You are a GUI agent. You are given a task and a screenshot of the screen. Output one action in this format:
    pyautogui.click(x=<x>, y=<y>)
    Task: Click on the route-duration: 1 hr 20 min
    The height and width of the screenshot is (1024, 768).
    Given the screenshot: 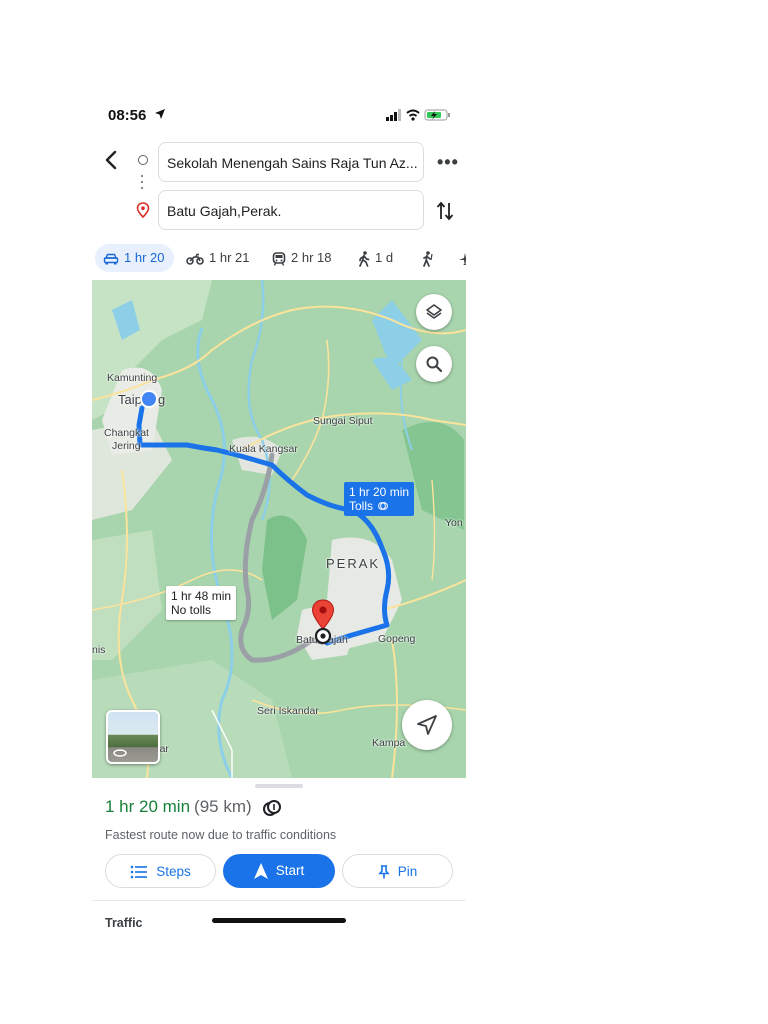 What is the action you would take?
    pyautogui.click(x=148, y=806)
    